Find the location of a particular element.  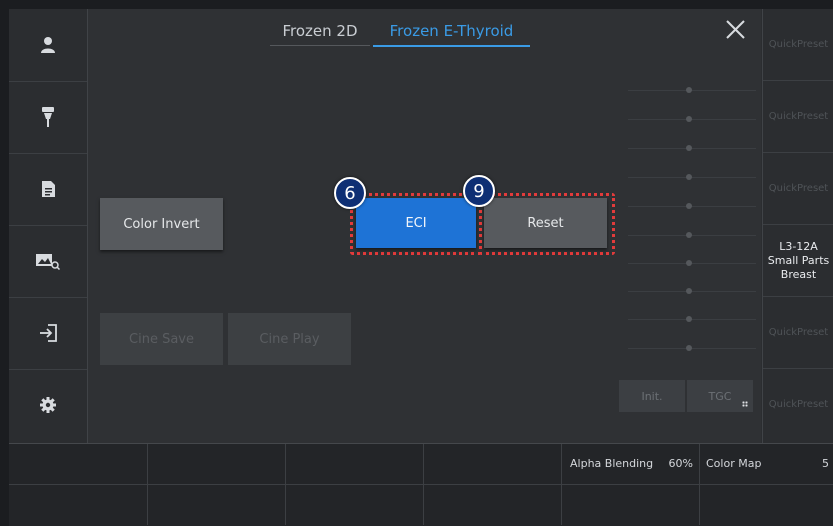

exit-button is located at coordinates (48, 333).